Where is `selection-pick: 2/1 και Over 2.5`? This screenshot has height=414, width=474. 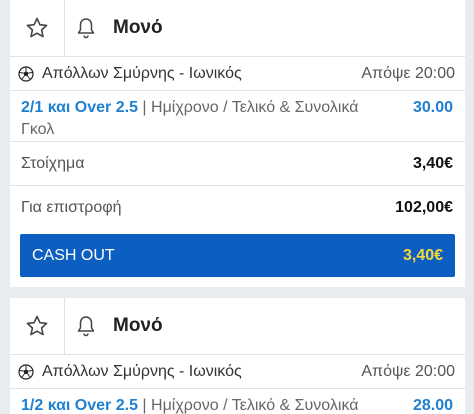 selection-pick: 2/1 και Over 2.5 is located at coordinates (79, 107).